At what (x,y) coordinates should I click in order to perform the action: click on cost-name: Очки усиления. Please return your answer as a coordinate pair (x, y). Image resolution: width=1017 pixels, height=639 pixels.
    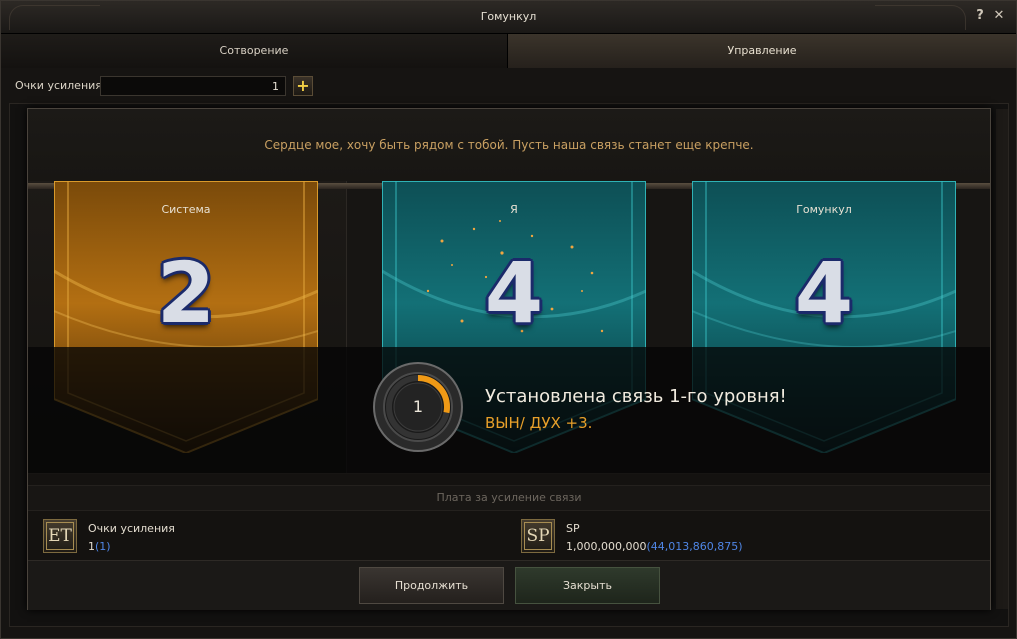
    Looking at the image, I should click on (131, 528).